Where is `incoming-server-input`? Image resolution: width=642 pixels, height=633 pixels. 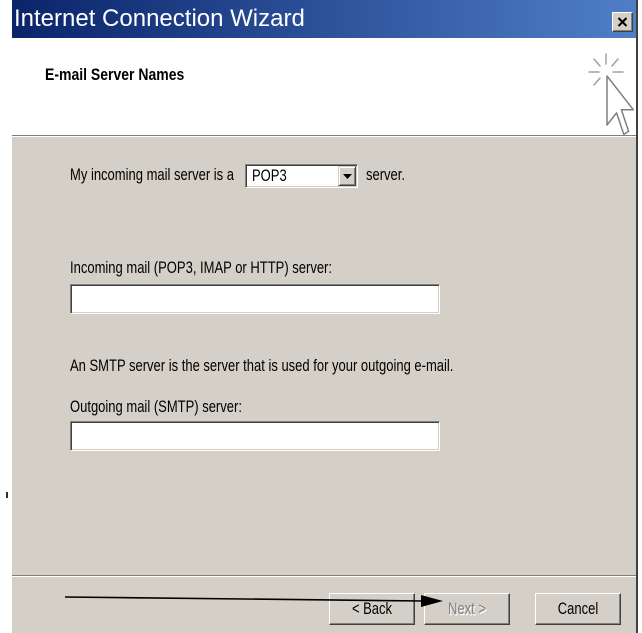 incoming-server-input is located at coordinates (255, 299).